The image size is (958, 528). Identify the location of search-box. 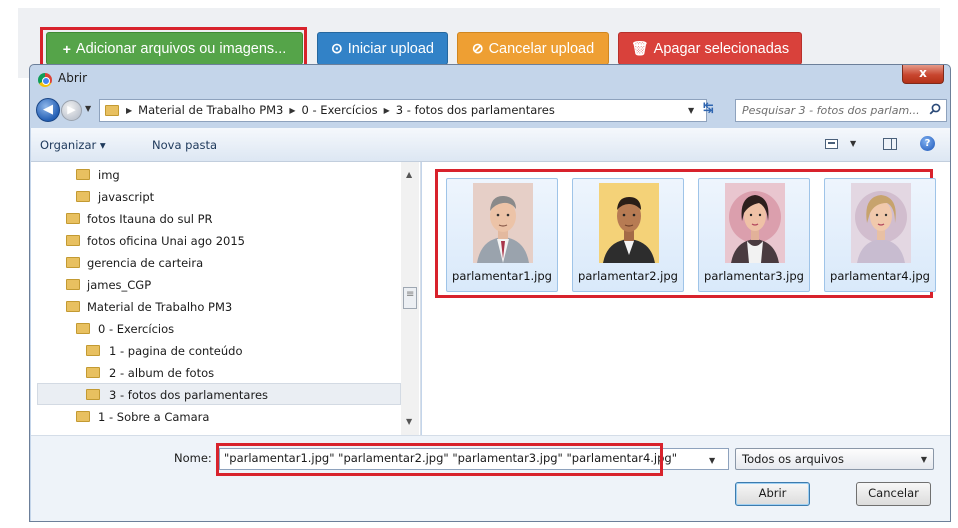
(841, 110).